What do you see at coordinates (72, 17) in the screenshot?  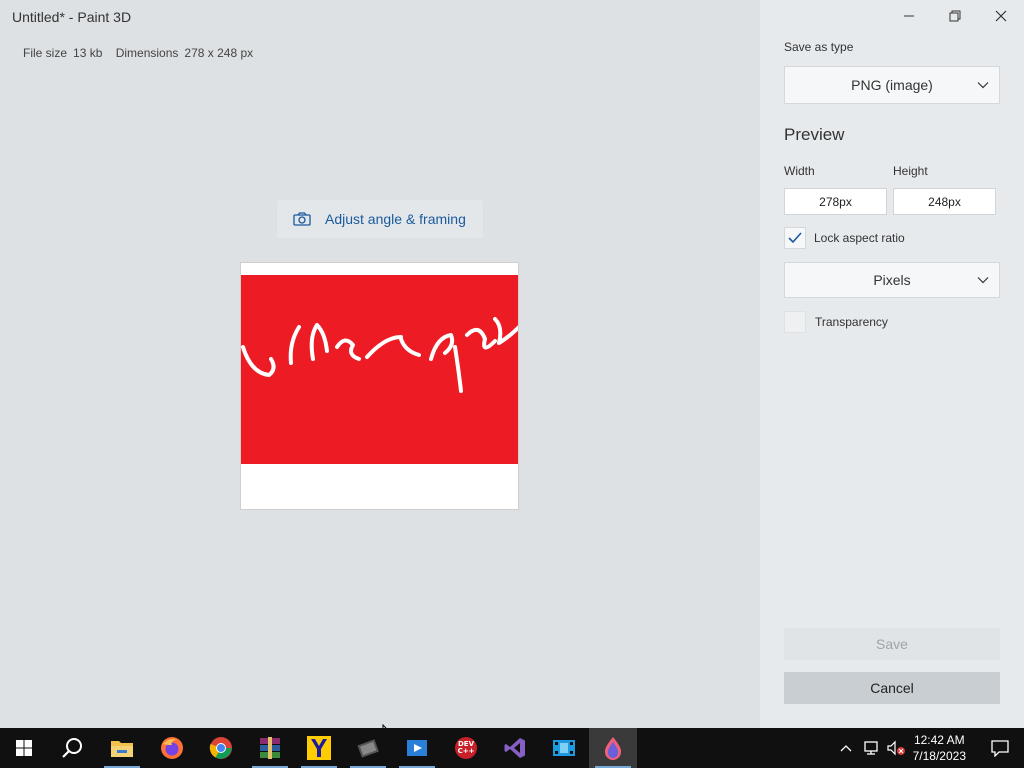 I see `window-title: Untitled* - Paint 3D` at bounding box center [72, 17].